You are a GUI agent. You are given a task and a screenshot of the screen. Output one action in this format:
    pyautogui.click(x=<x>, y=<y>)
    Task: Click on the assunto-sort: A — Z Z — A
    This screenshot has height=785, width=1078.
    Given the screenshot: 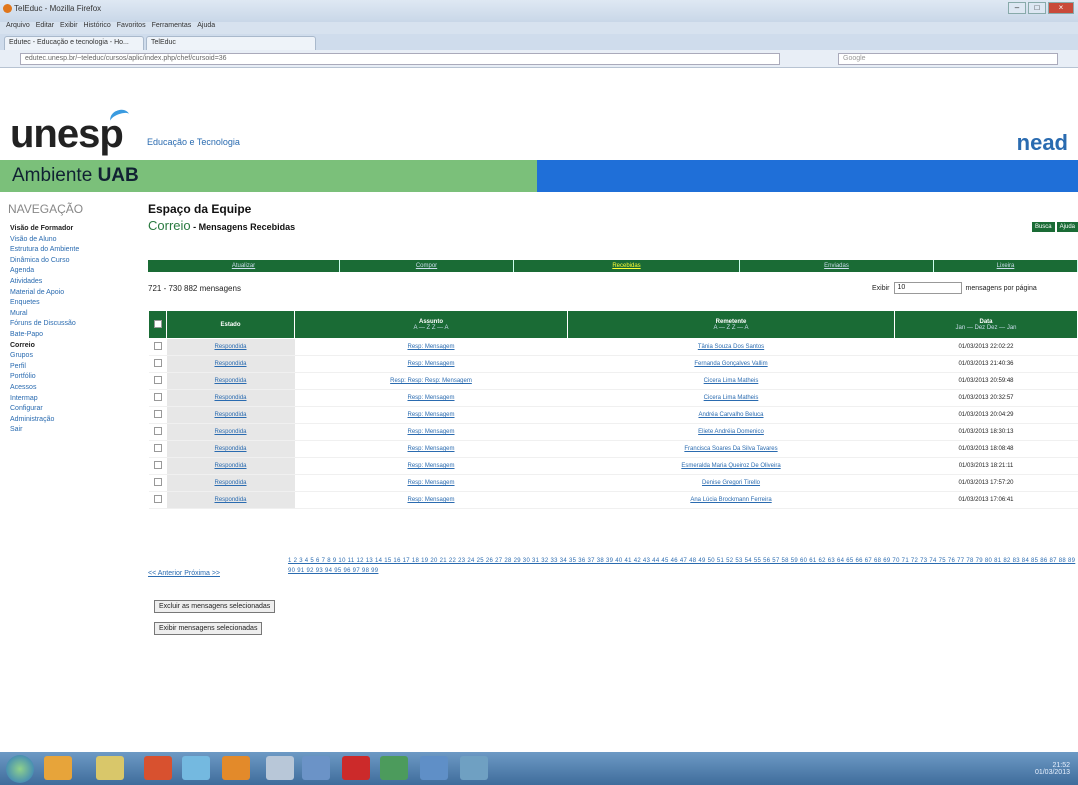 What is the action you would take?
    pyautogui.click(x=431, y=328)
    